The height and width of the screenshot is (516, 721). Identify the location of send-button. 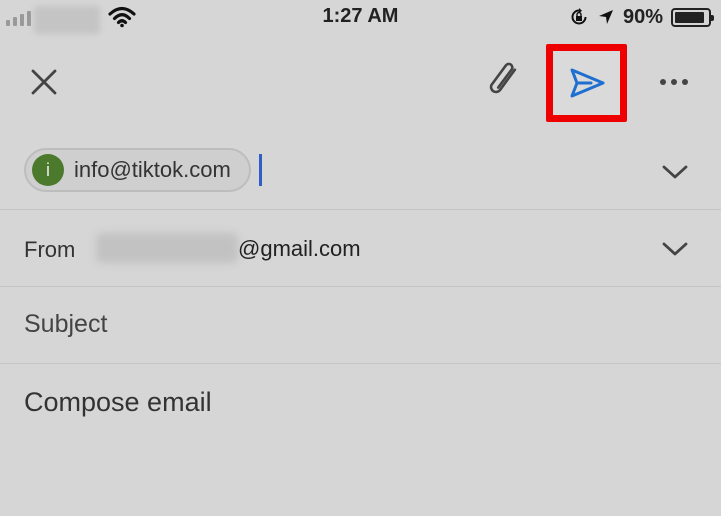
(586, 83).